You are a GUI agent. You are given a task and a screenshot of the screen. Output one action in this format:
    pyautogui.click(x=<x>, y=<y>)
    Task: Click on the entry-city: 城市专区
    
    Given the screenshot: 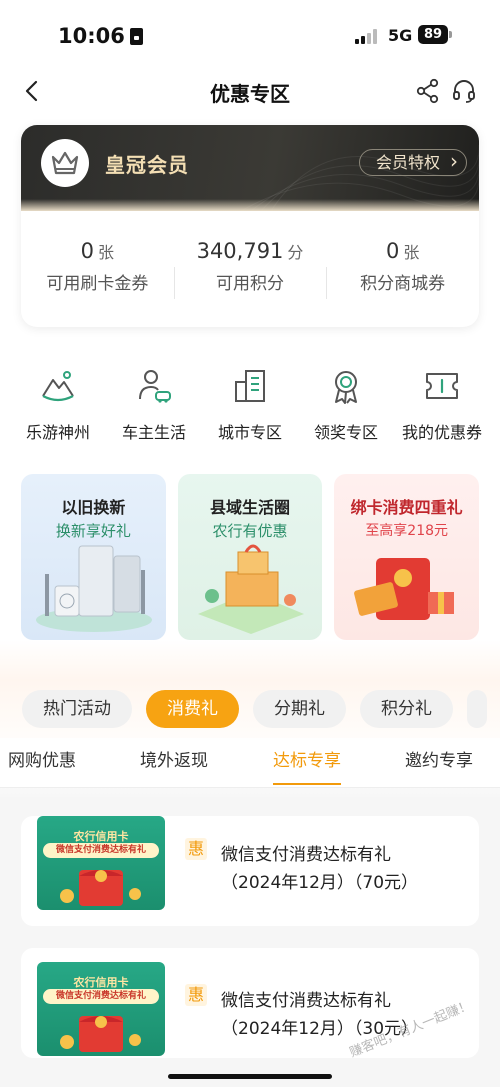 What is the action you would take?
    pyautogui.click(x=250, y=404)
    